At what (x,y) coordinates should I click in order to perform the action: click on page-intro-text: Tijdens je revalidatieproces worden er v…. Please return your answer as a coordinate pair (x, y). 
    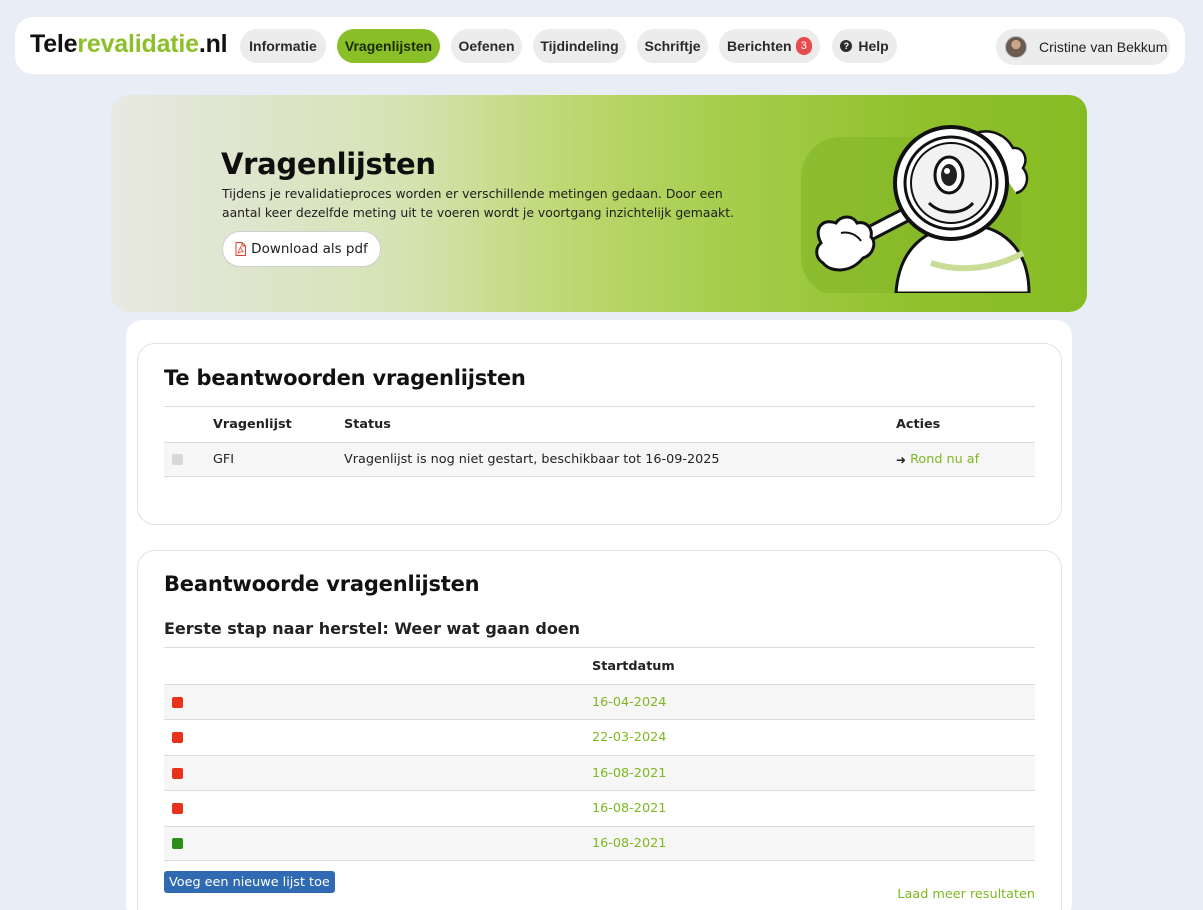
    Looking at the image, I should click on (478, 203).